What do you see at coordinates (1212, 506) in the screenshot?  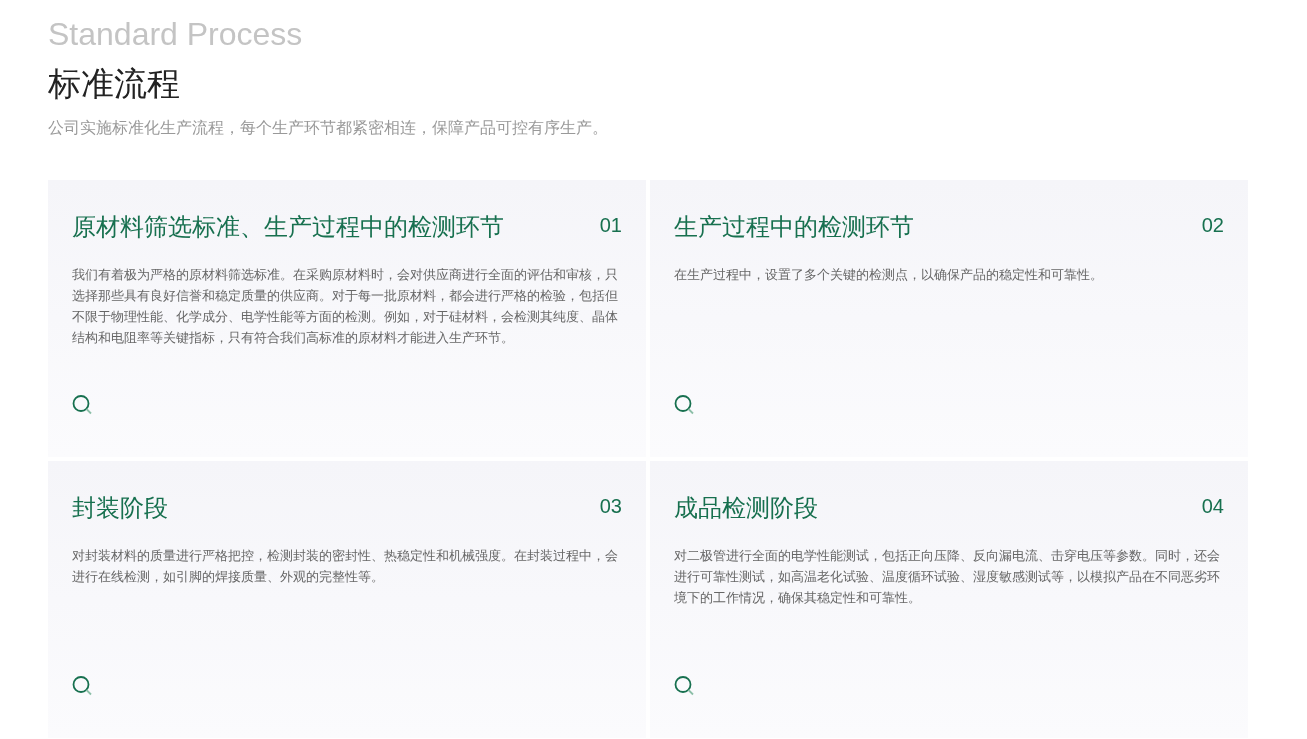 I see `card-number: 04` at bounding box center [1212, 506].